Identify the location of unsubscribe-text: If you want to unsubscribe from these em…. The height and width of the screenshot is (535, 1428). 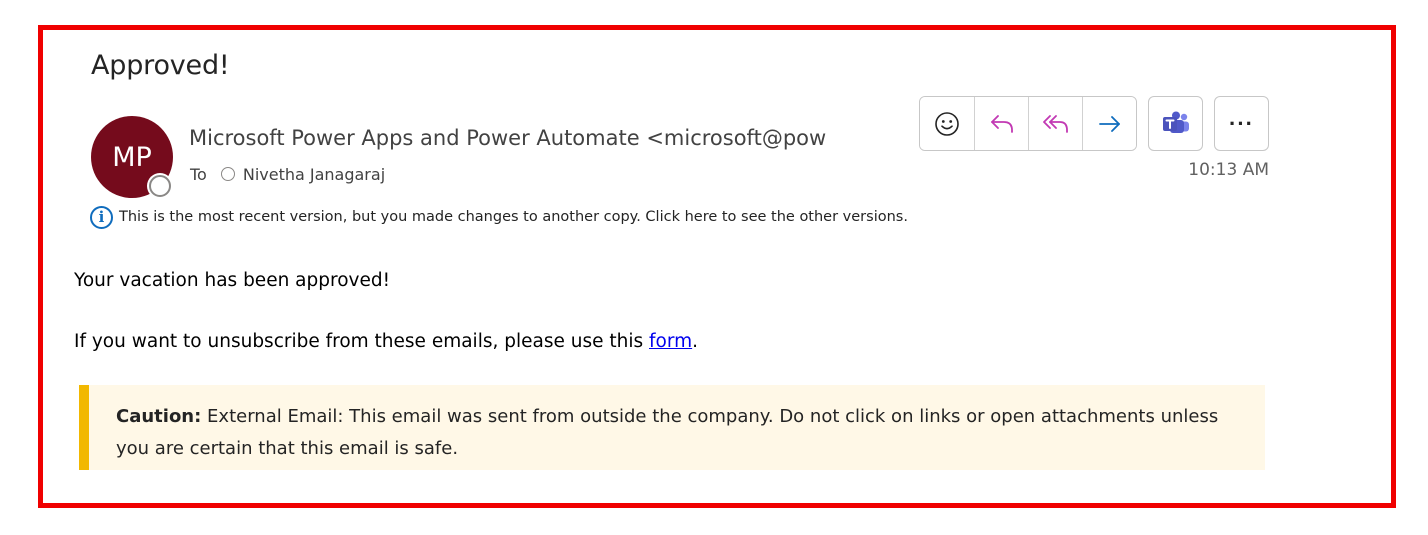
(361, 341).